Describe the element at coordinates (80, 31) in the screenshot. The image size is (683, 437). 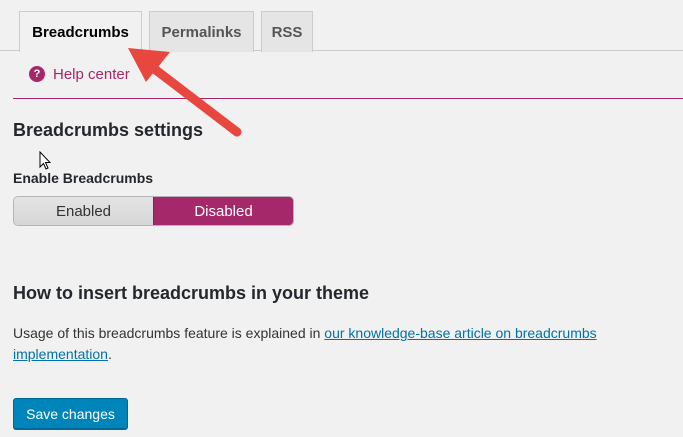
I see `tab-breadcrumbs: Breadcrumbs` at that location.